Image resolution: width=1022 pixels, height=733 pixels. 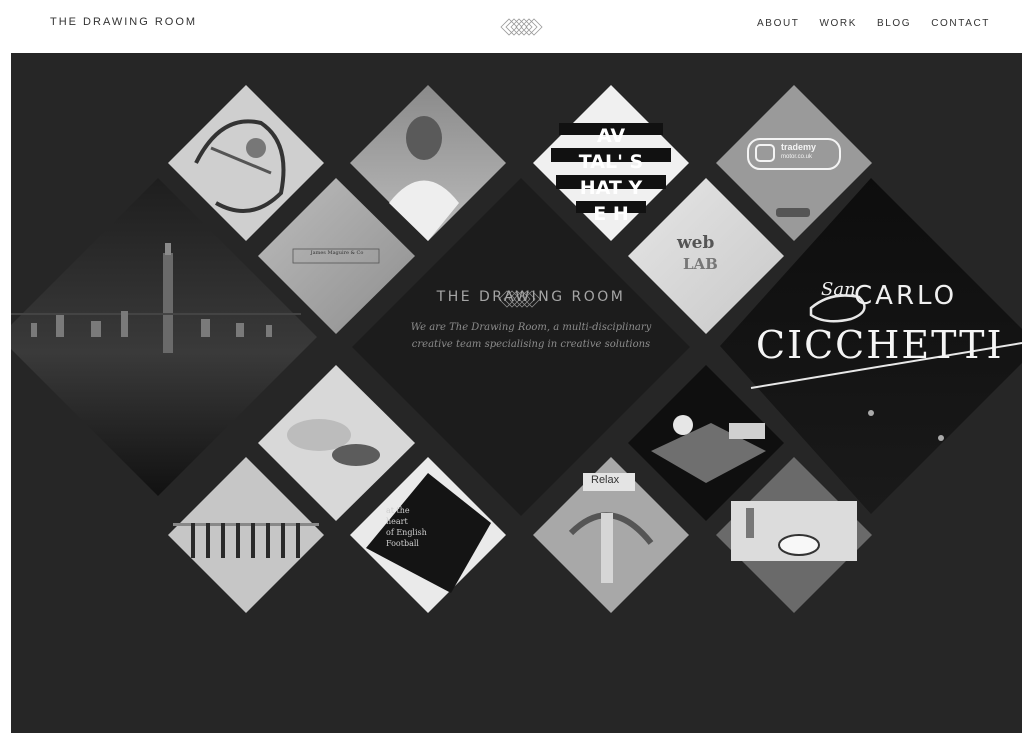 I want to click on weblab-label-lab: LAB, so click(x=700, y=264).